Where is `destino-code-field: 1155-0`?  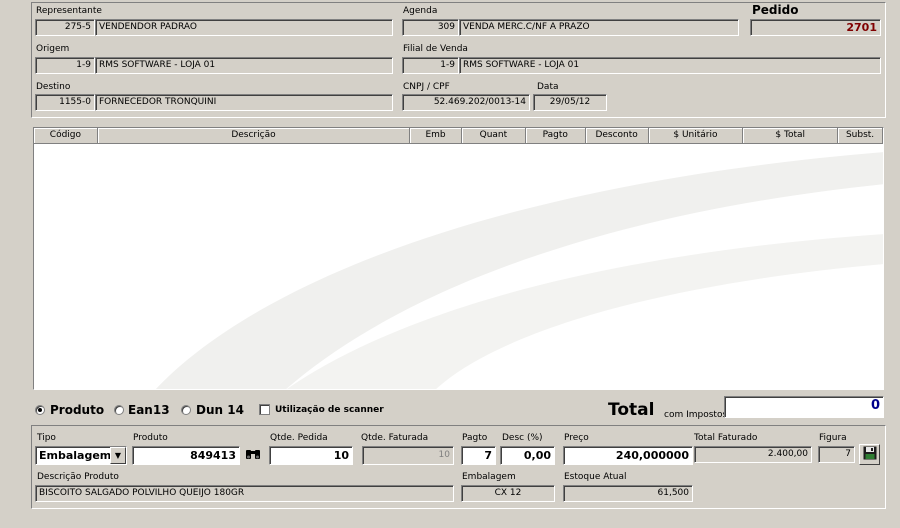 destino-code-field: 1155-0 is located at coordinates (65, 102).